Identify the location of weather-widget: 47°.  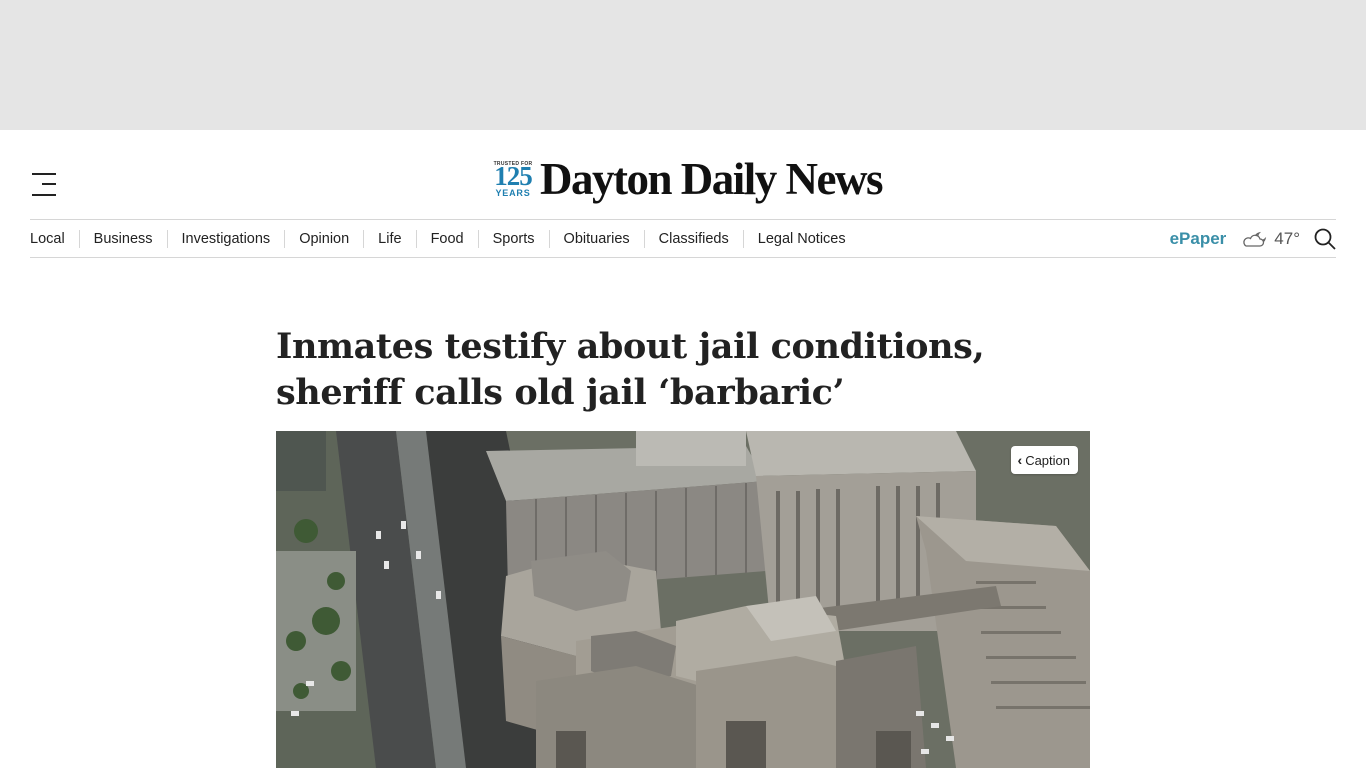
(1271, 239).